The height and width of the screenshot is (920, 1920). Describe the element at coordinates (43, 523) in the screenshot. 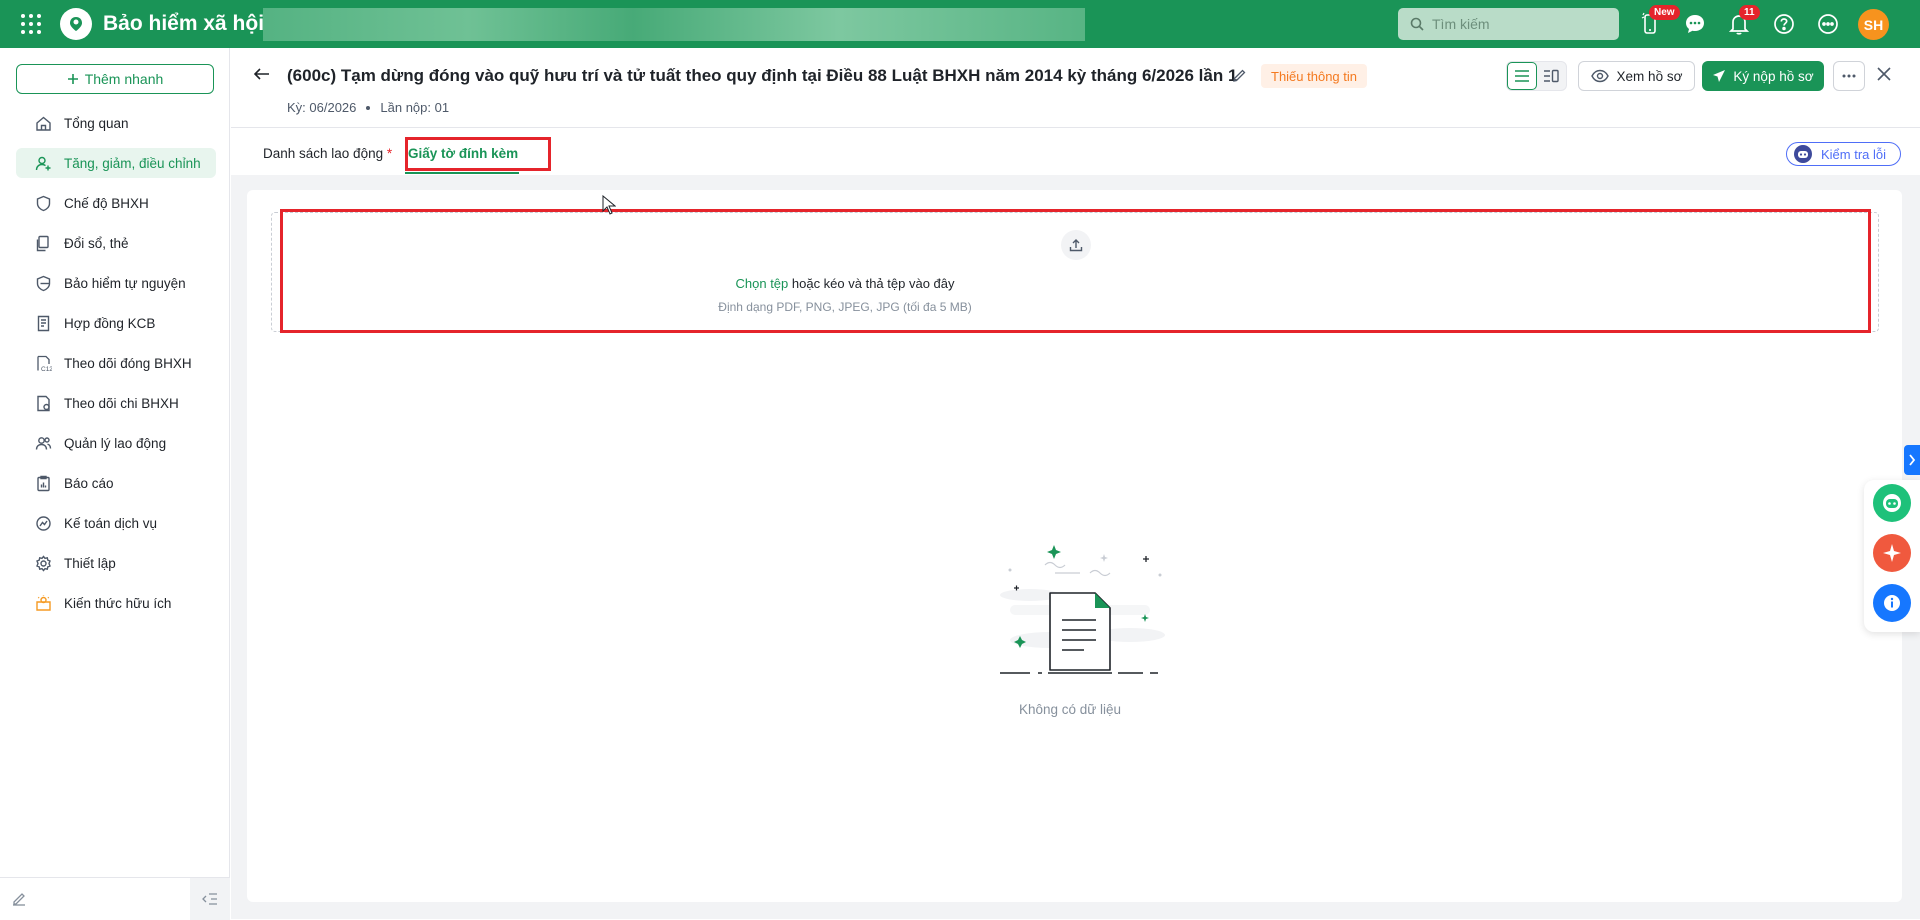

I see `accounting-icon` at that location.